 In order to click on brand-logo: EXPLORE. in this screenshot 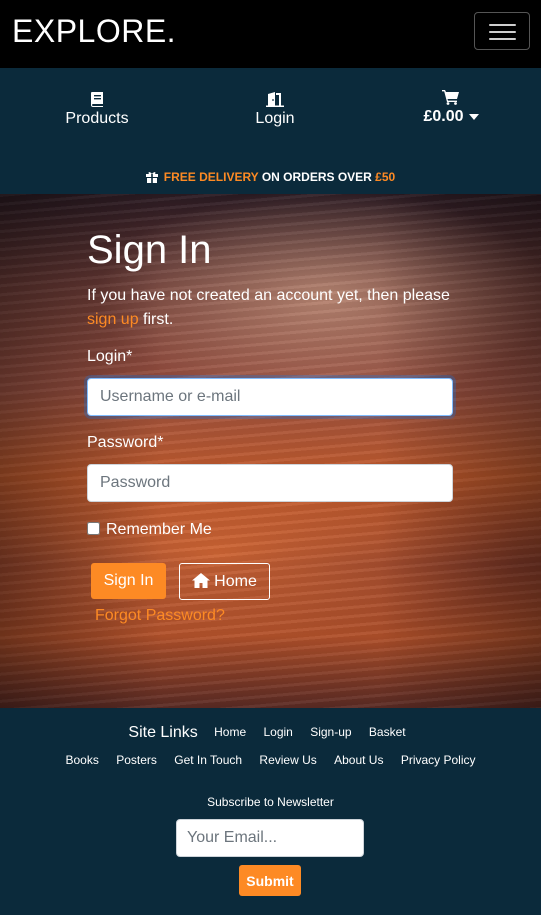, I will do `click(94, 31)`.